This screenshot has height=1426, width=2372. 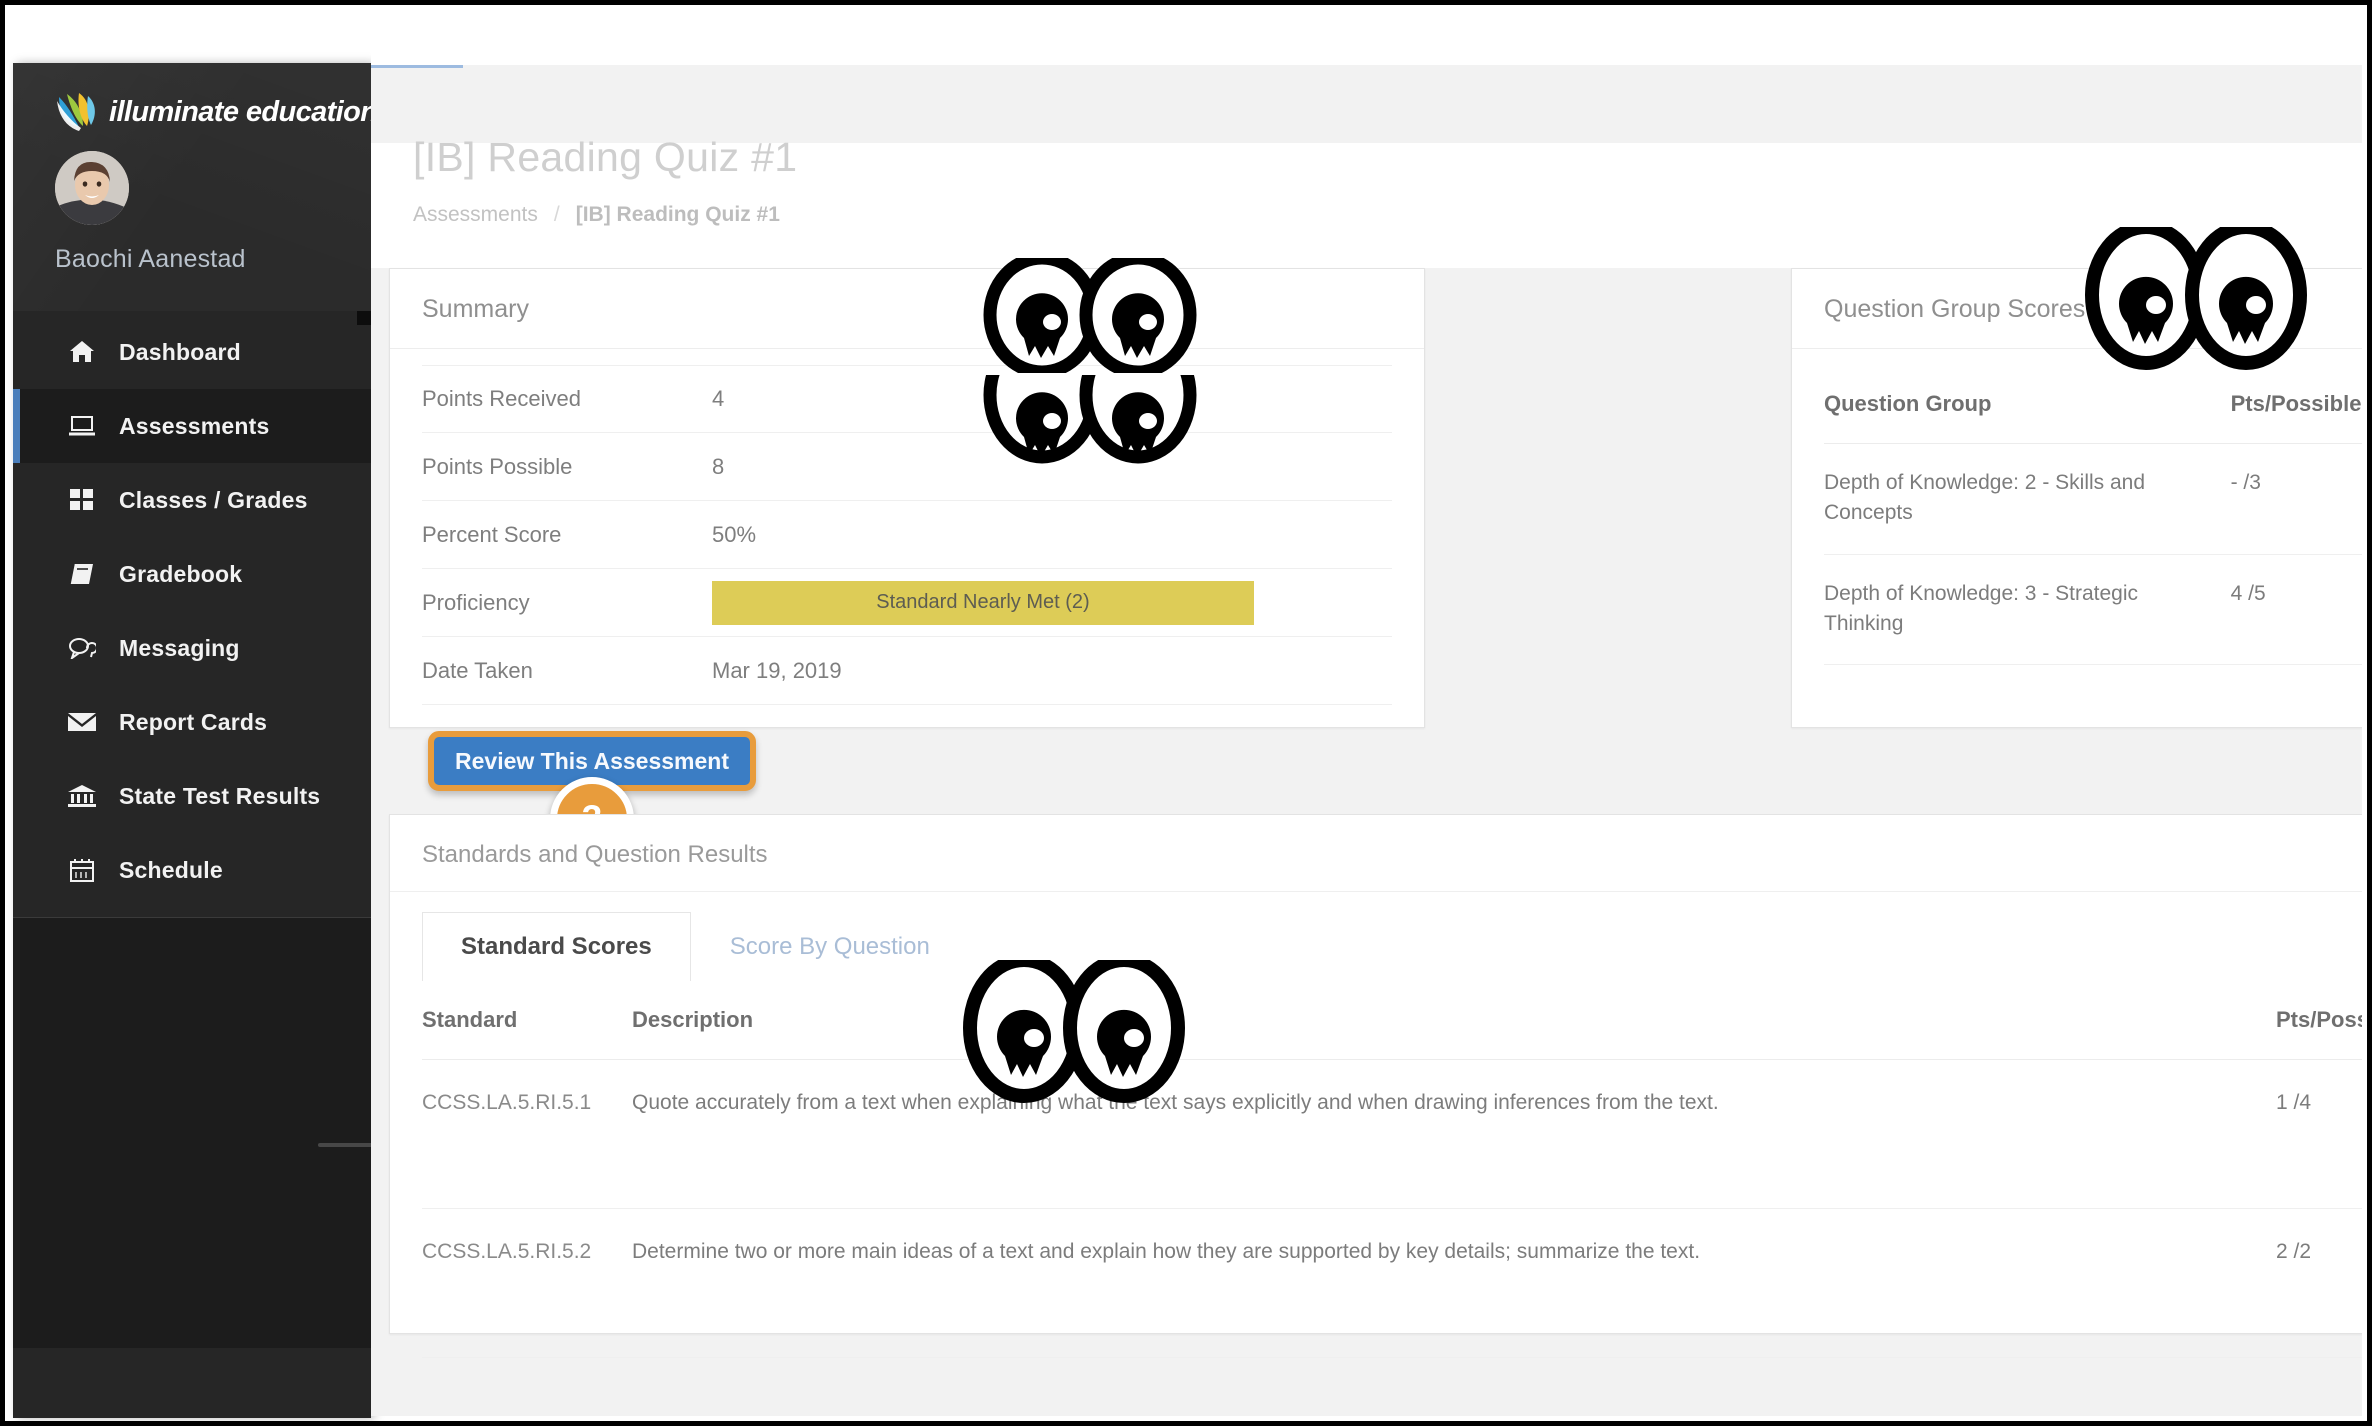 What do you see at coordinates (181, 573) in the screenshot?
I see `sidebar-item-label: Gradebook` at bounding box center [181, 573].